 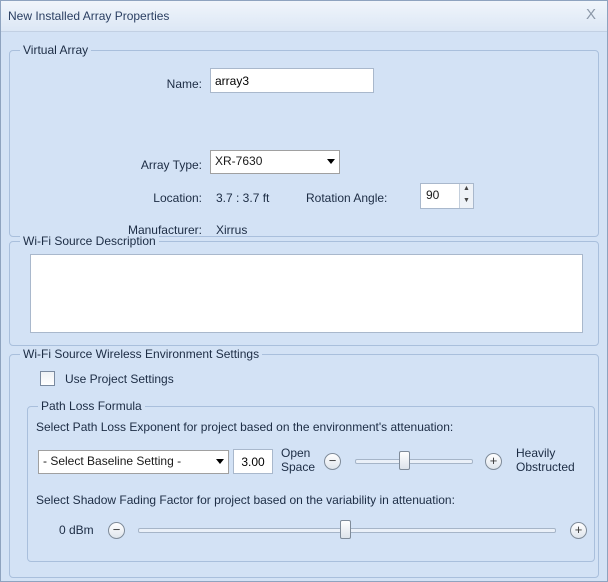 What do you see at coordinates (298, 467) in the screenshot?
I see `open-space-label-2: Space` at bounding box center [298, 467].